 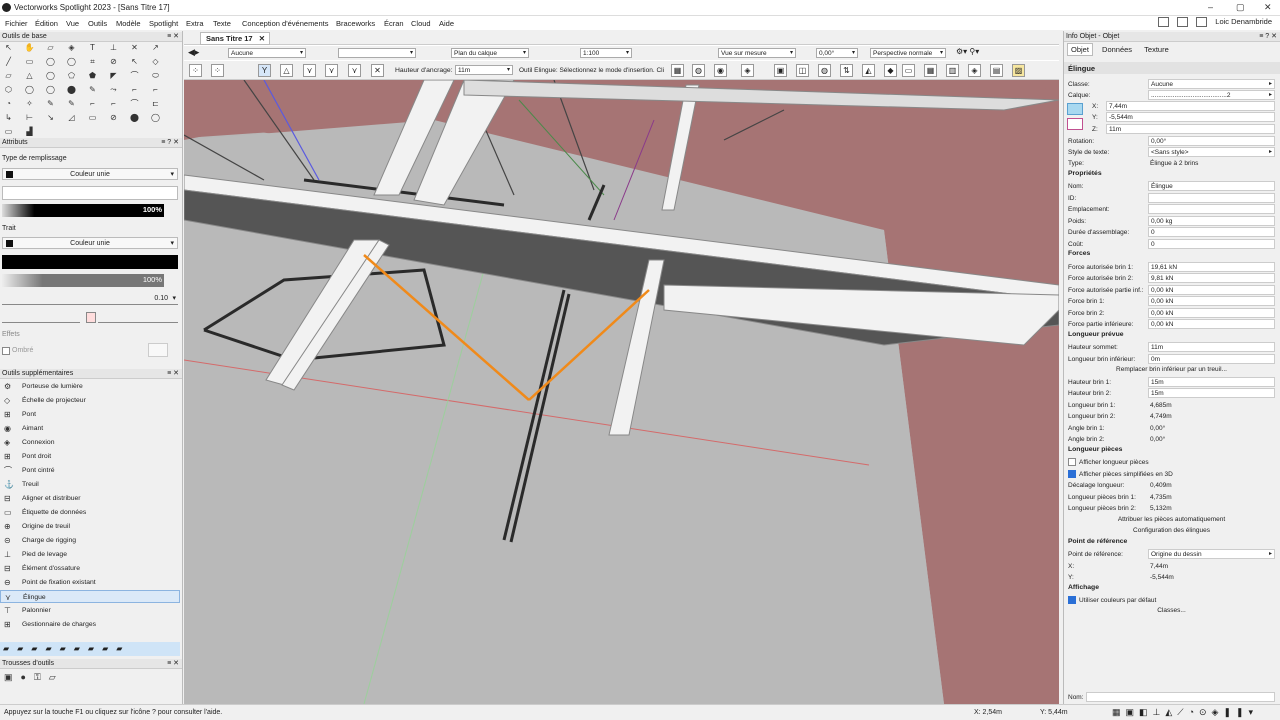 I want to click on fpi-value: 0,00 kN, so click(x=1211, y=324).